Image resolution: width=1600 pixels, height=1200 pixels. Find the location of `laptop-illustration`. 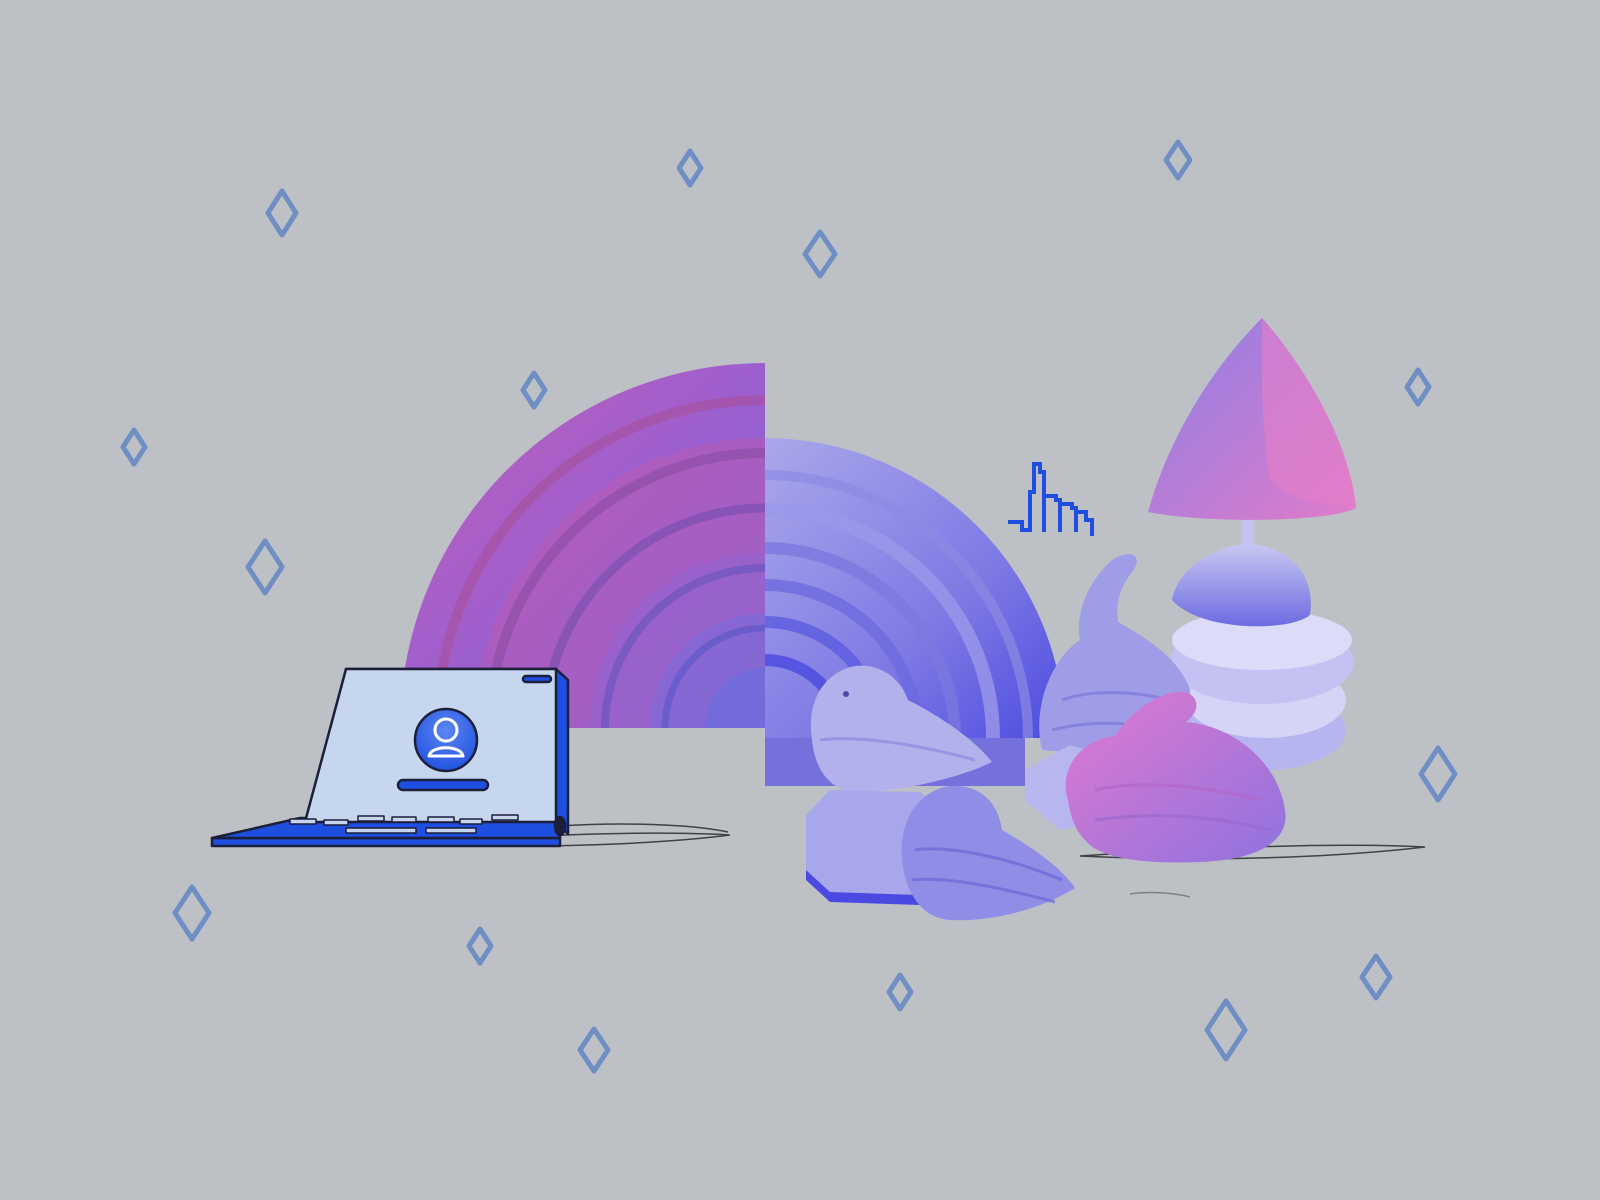

laptop-illustration is located at coordinates (390, 757).